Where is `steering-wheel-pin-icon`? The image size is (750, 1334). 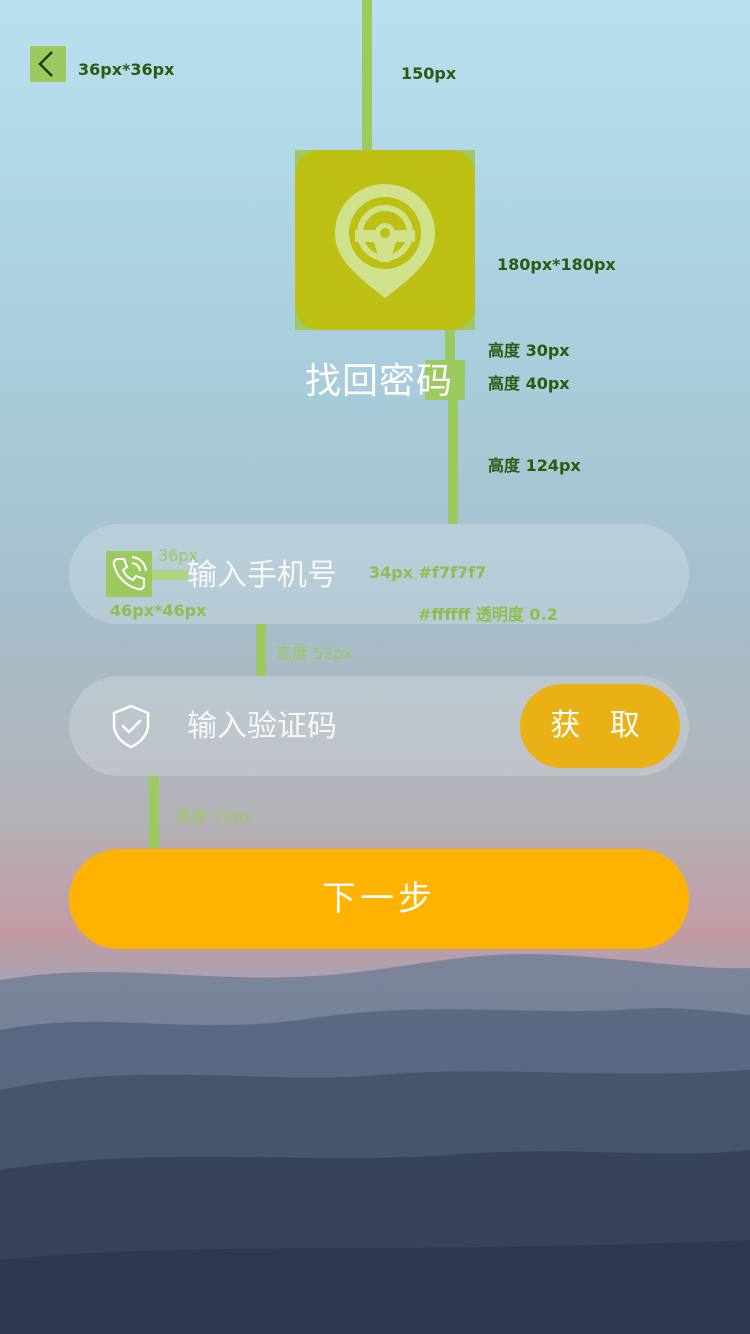
steering-wheel-pin-icon is located at coordinates (385, 241).